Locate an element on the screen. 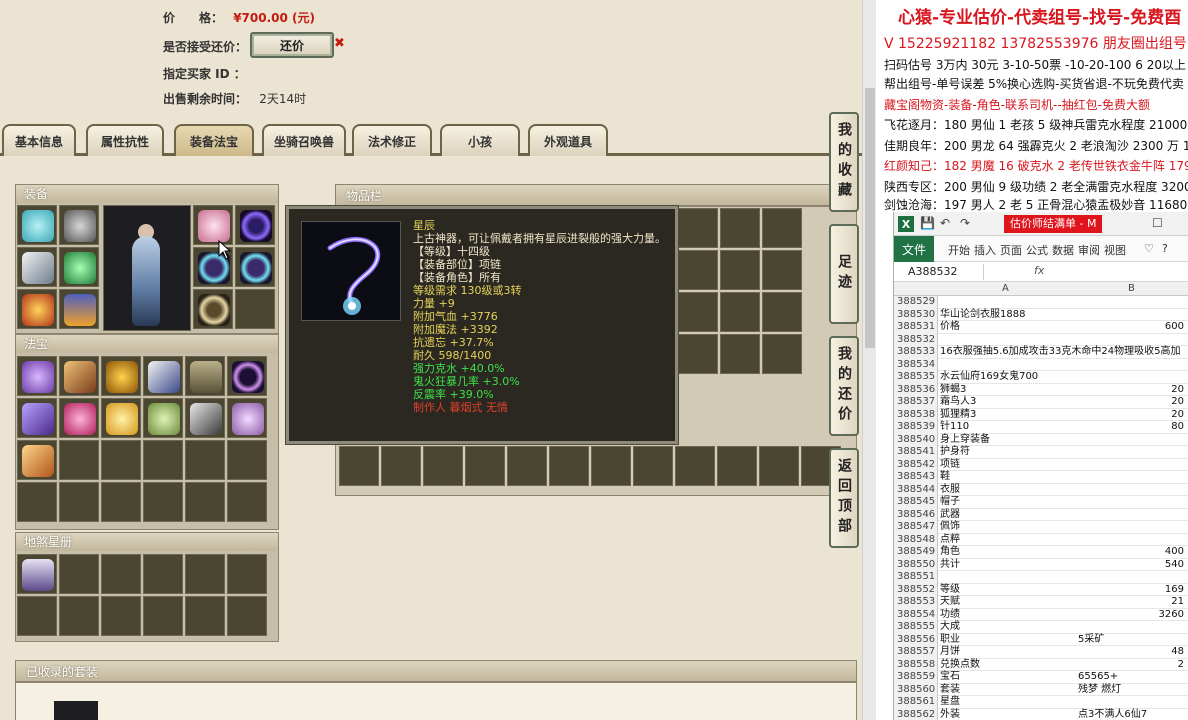 The width and height of the screenshot is (1188, 720). cell-a: 狐狸精3 is located at coordinates (1007, 415).